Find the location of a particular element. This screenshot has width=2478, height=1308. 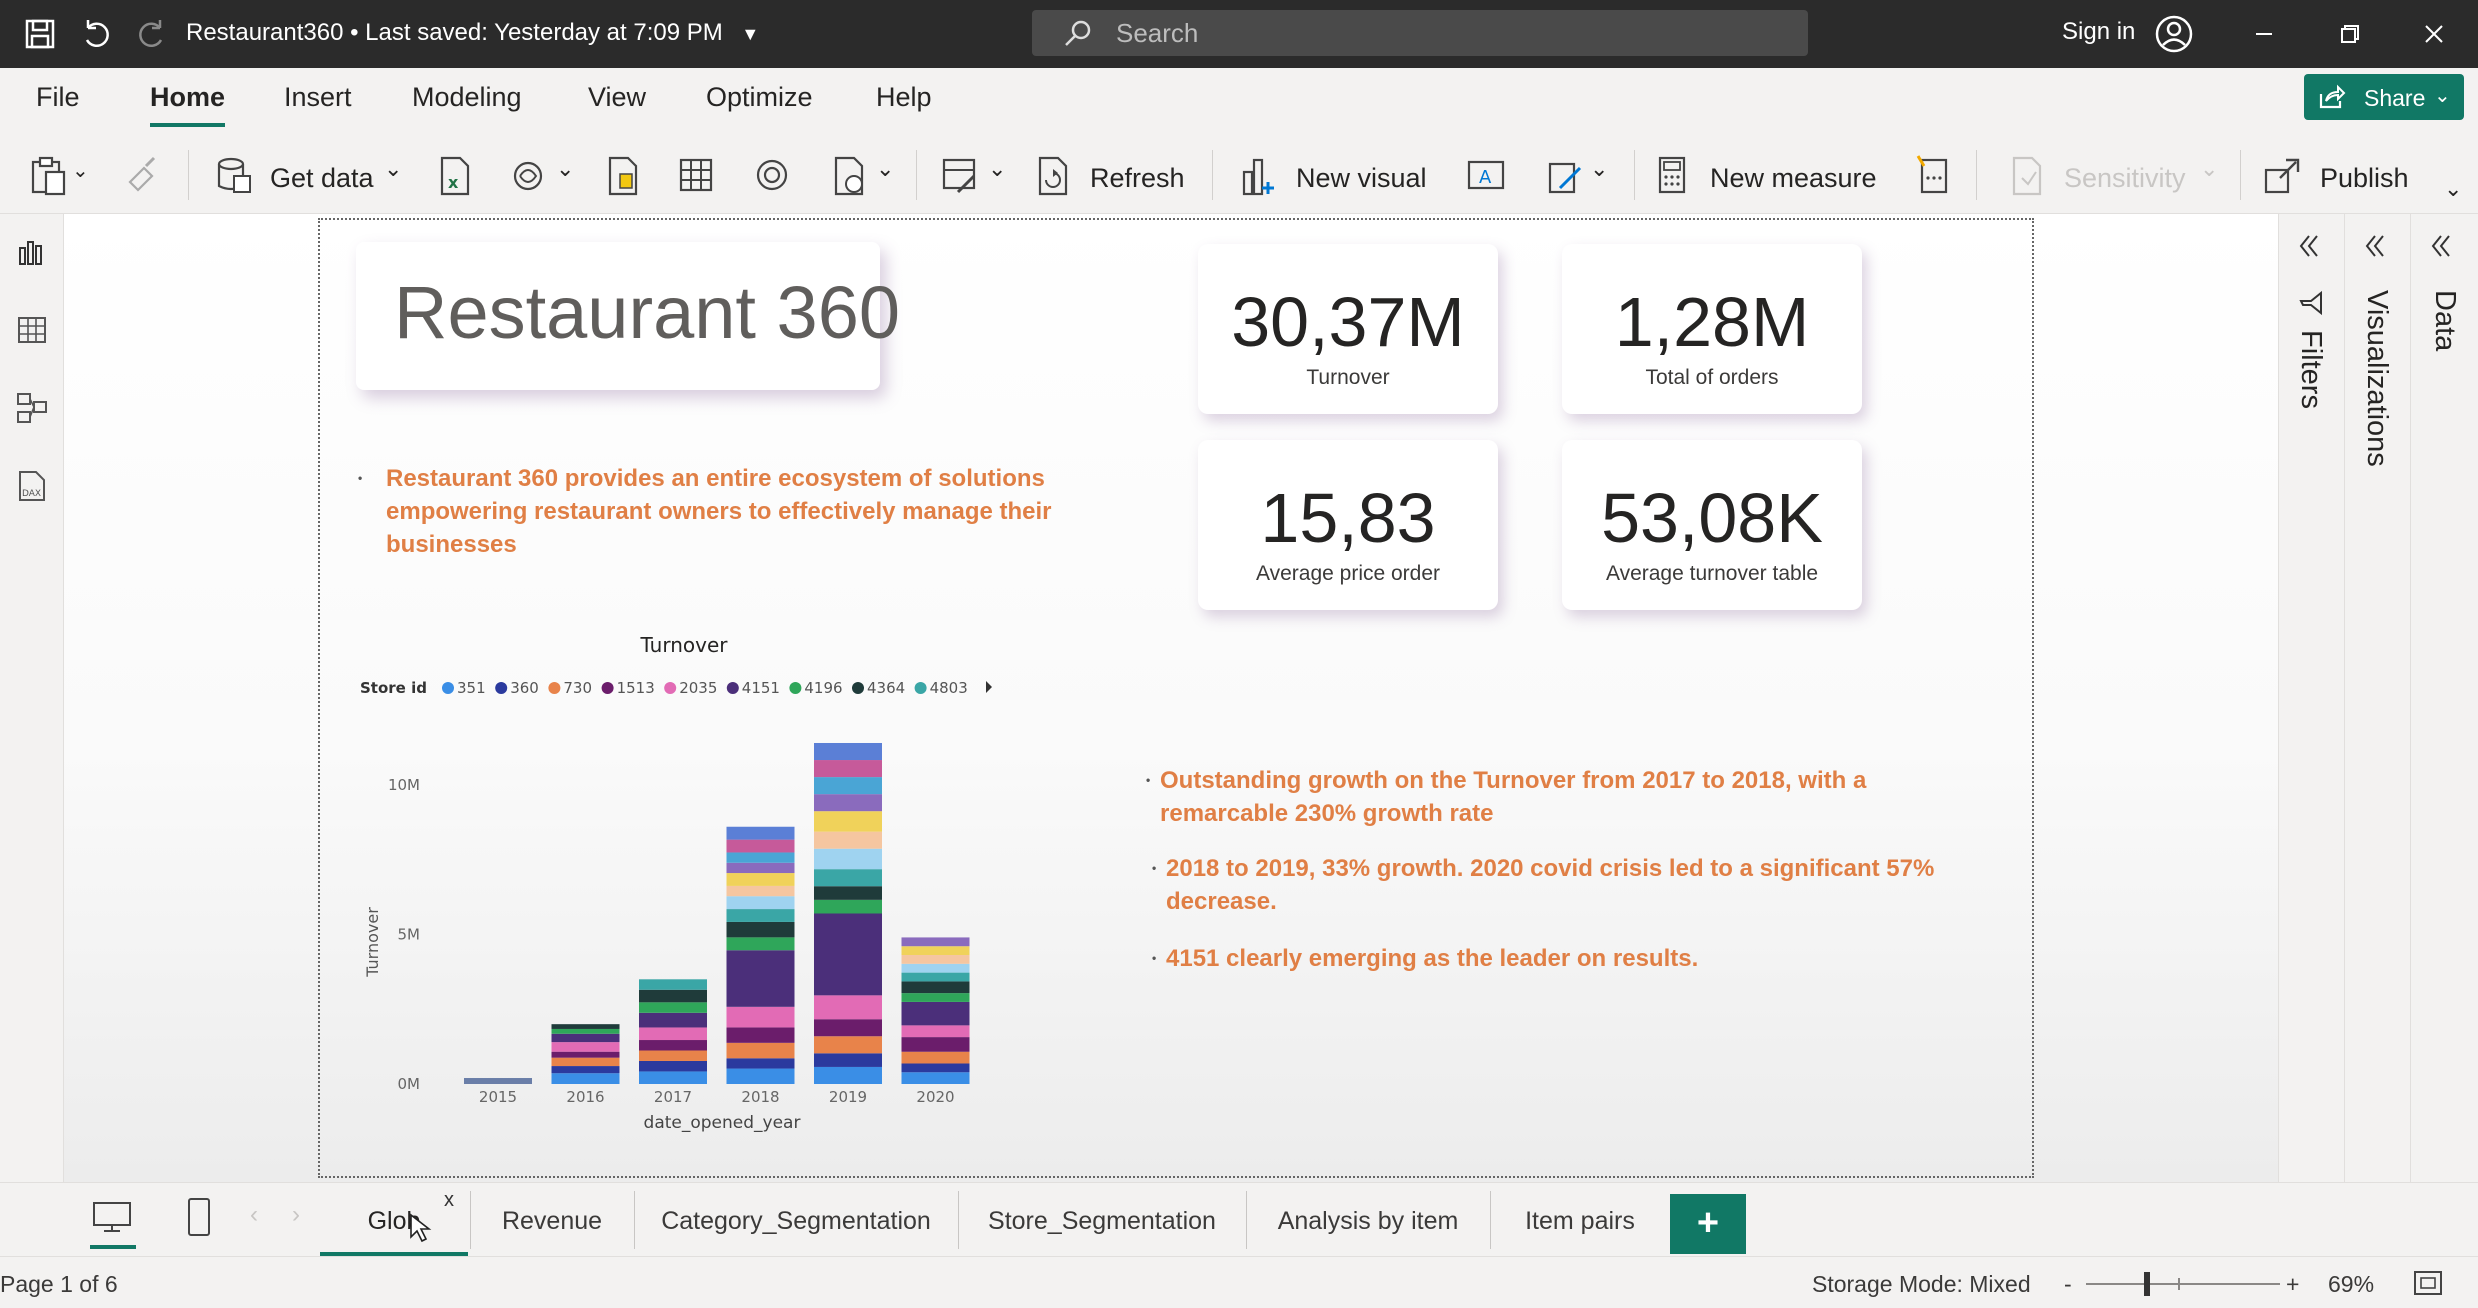

get-data-label: Get data is located at coordinates (322, 178).